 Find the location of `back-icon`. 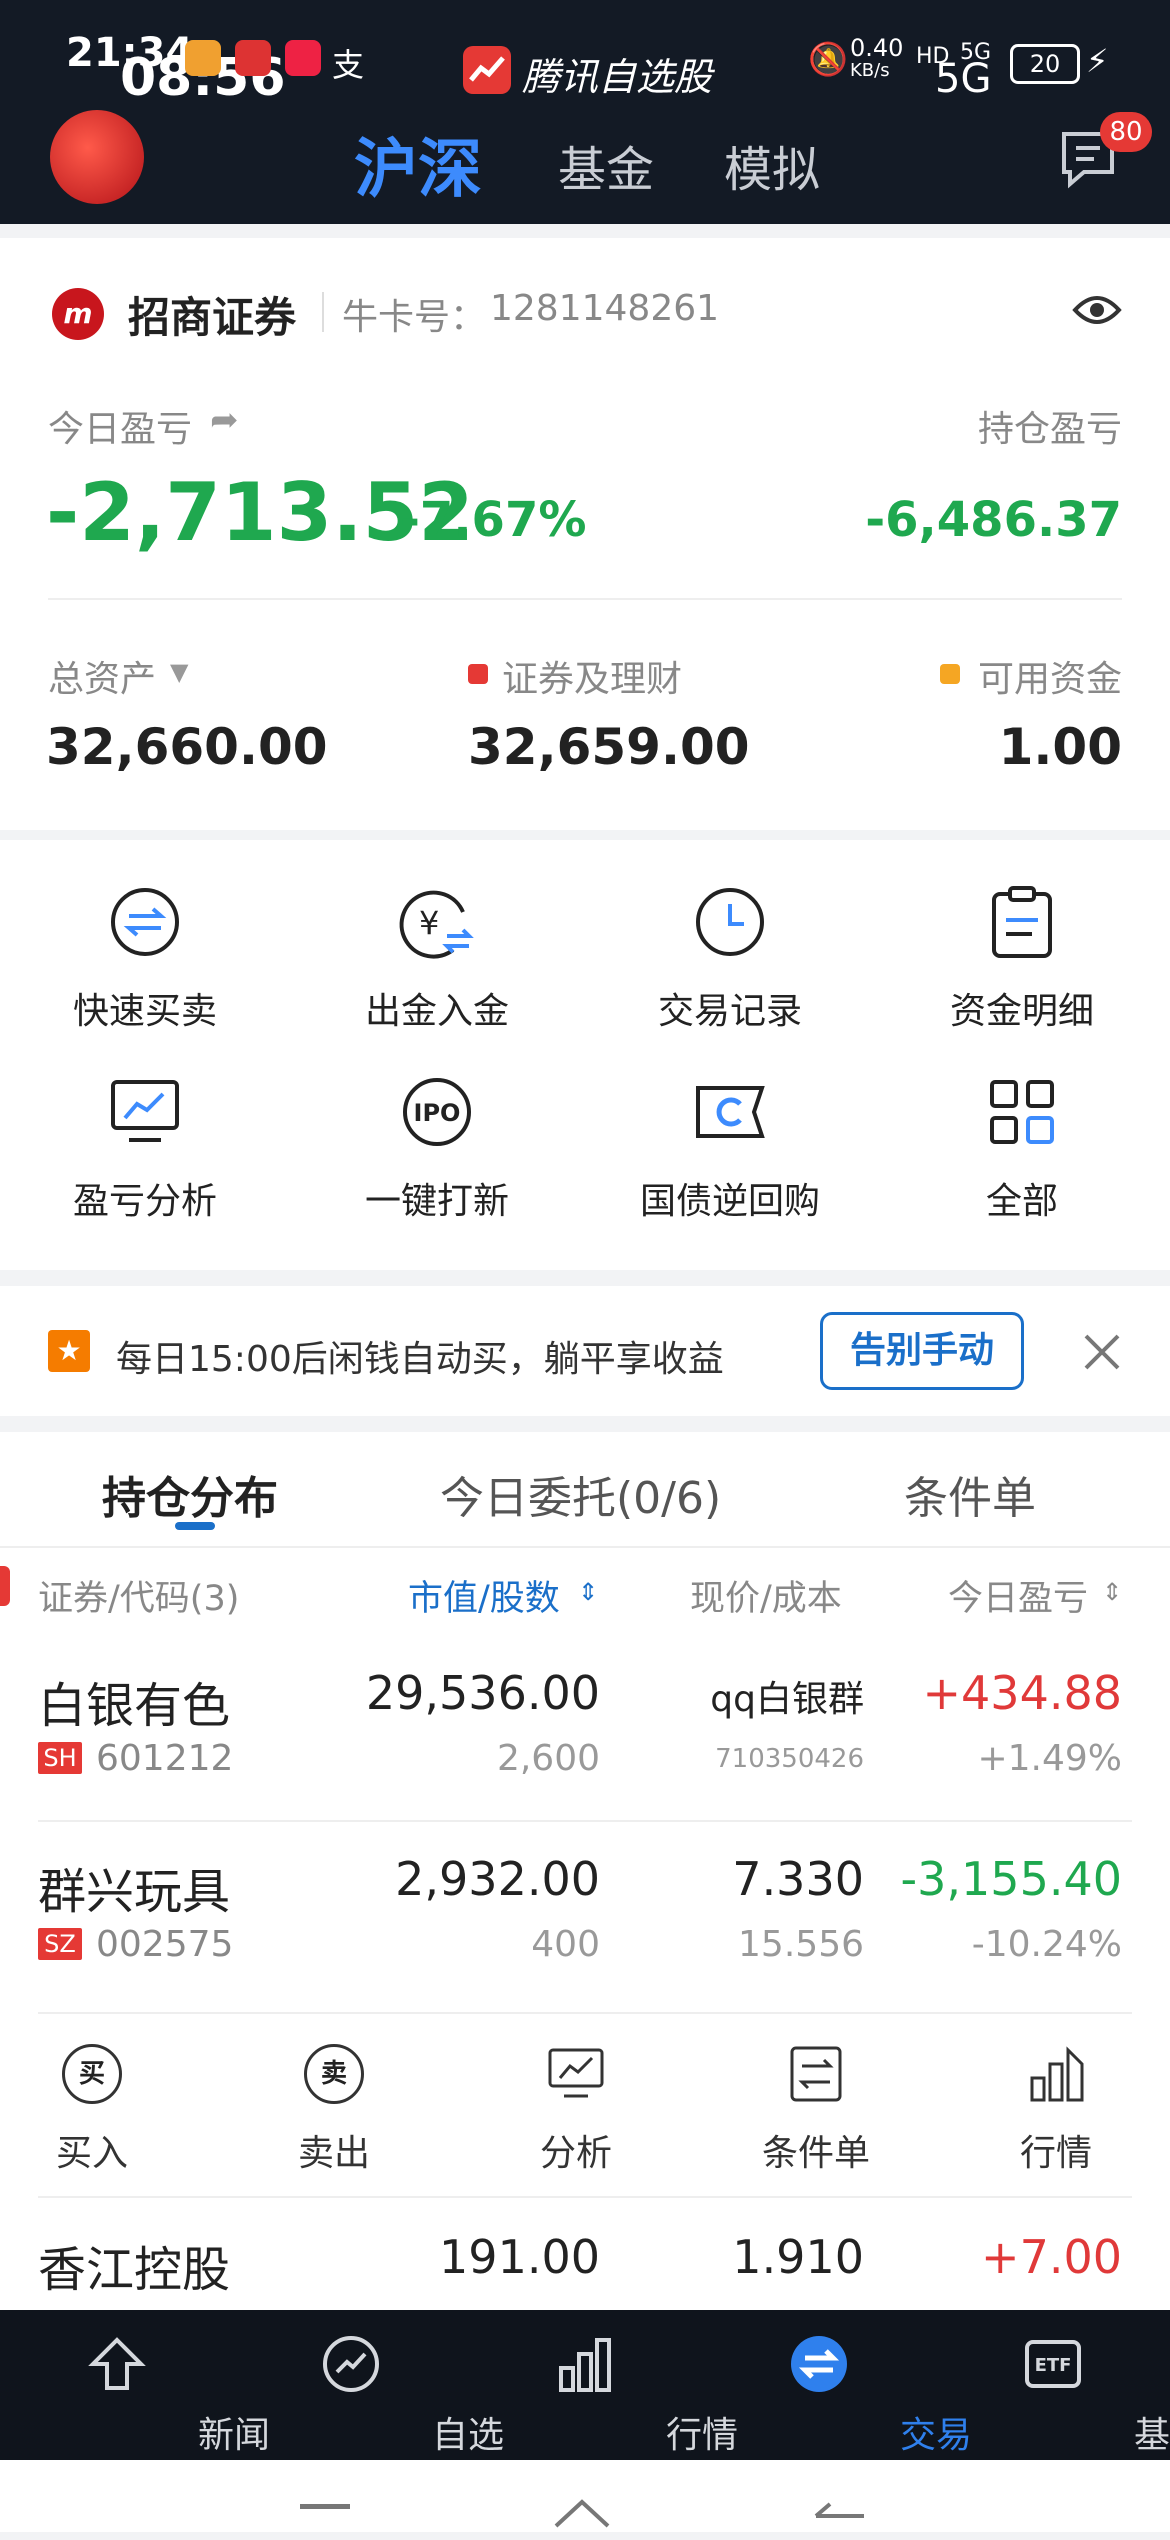

back-icon is located at coordinates (840, 2516).